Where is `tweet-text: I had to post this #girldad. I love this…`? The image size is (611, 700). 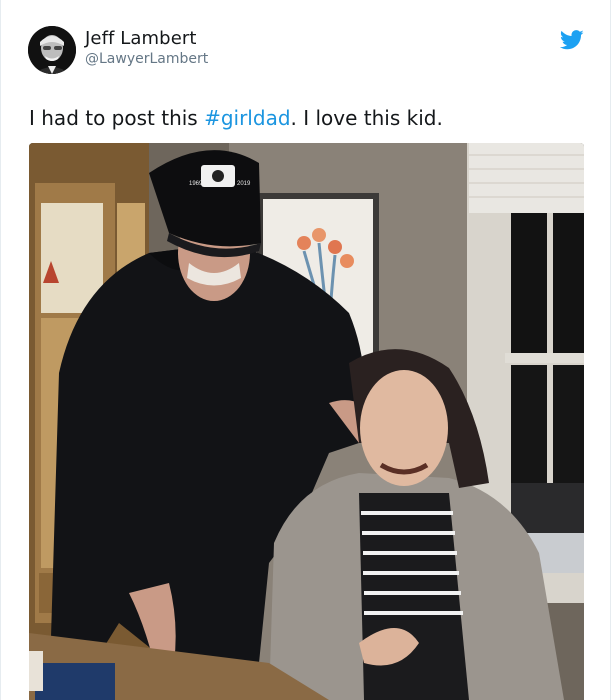 tweet-text: I had to post this #girldad. I love this… is located at coordinates (236, 118).